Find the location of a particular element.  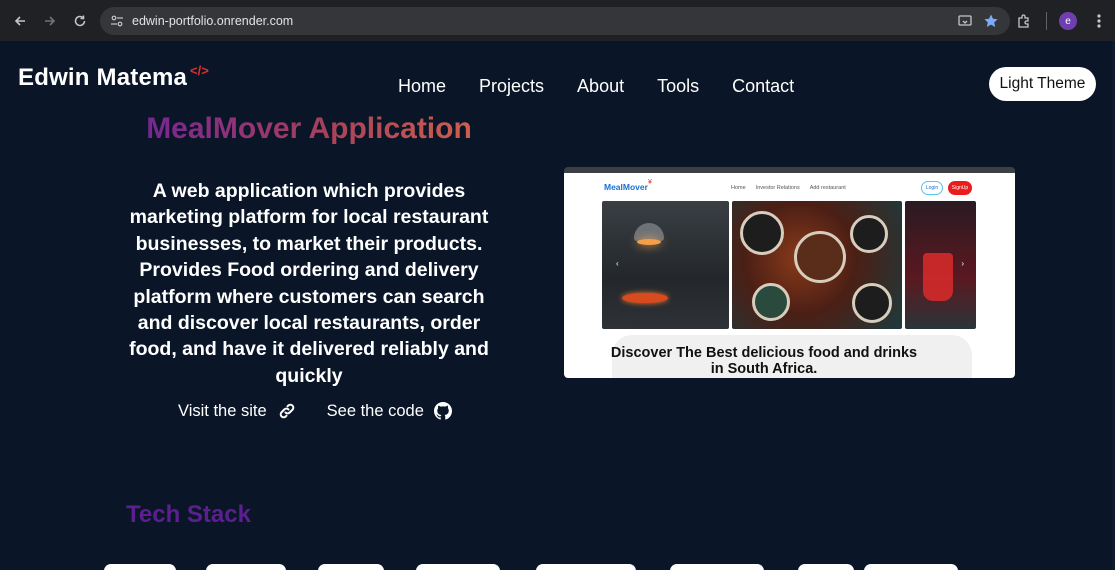

see-code-link: See the code is located at coordinates (389, 411).